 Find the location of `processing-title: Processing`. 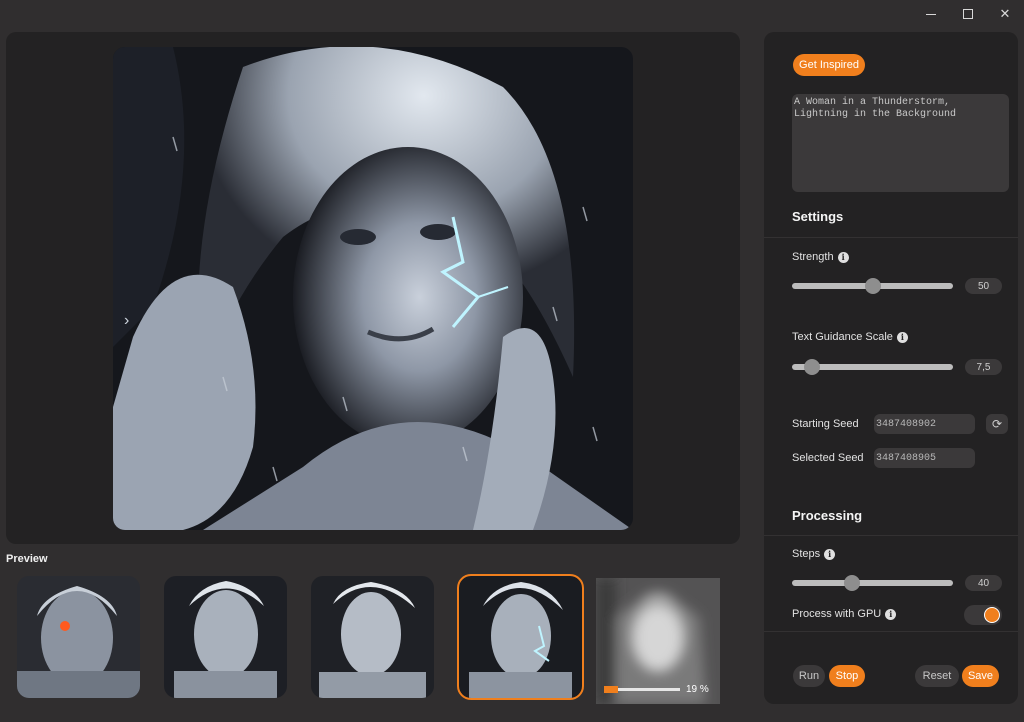

processing-title: Processing is located at coordinates (827, 515).